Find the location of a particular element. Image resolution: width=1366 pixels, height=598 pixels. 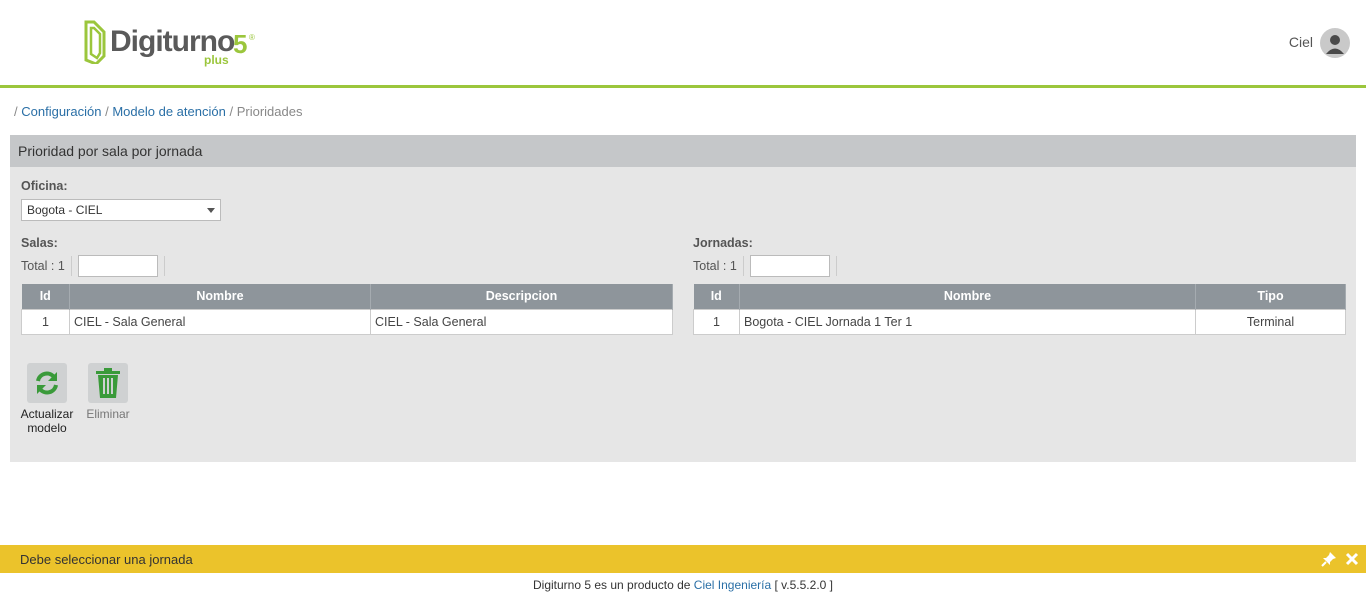

refresh-label-line1: Actualizar is located at coordinates (47, 414).